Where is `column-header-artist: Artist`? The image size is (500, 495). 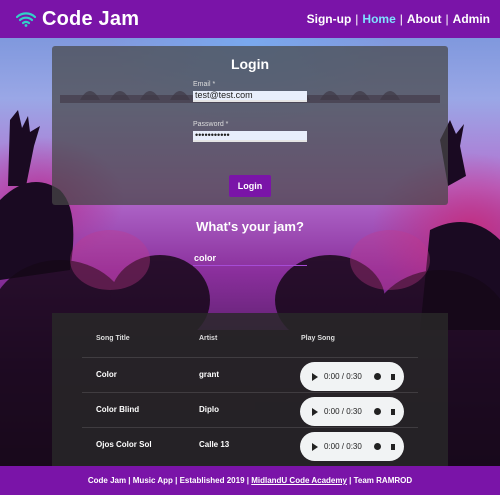 column-header-artist: Artist is located at coordinates (208, 338).